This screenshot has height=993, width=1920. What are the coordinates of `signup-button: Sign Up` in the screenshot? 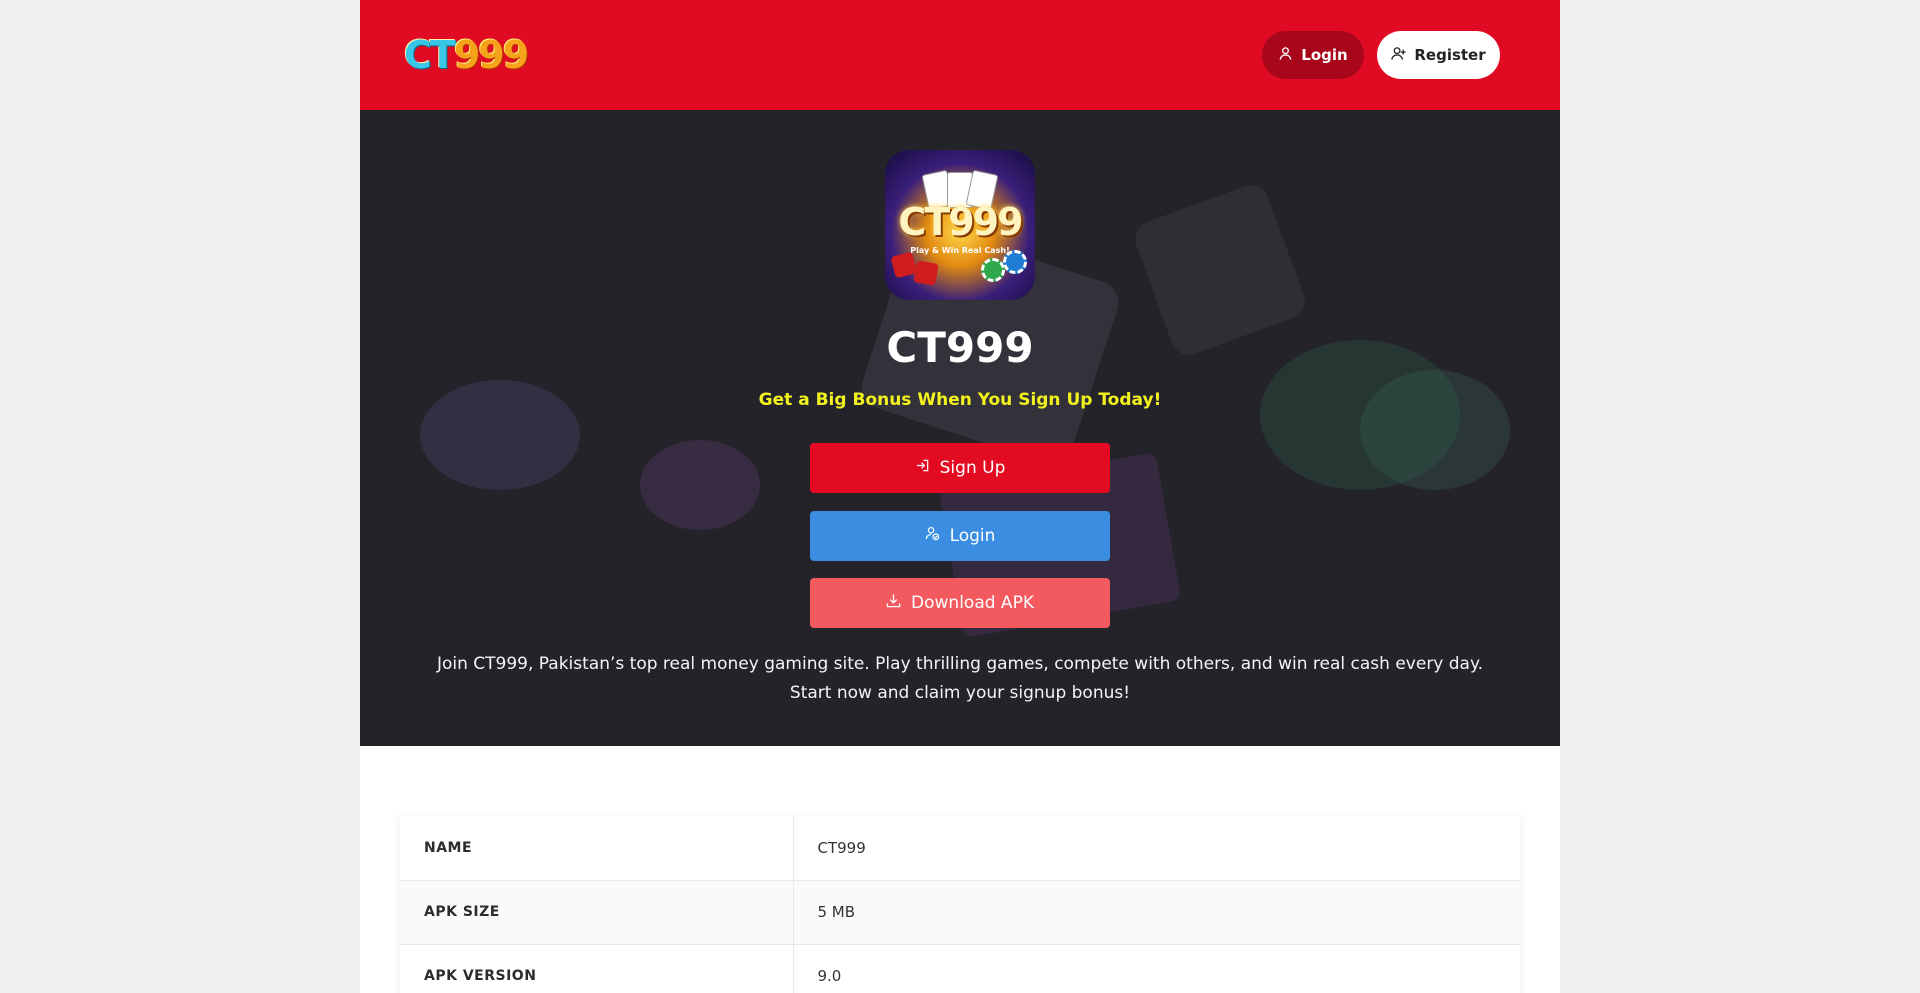 It's located at (960, 468).